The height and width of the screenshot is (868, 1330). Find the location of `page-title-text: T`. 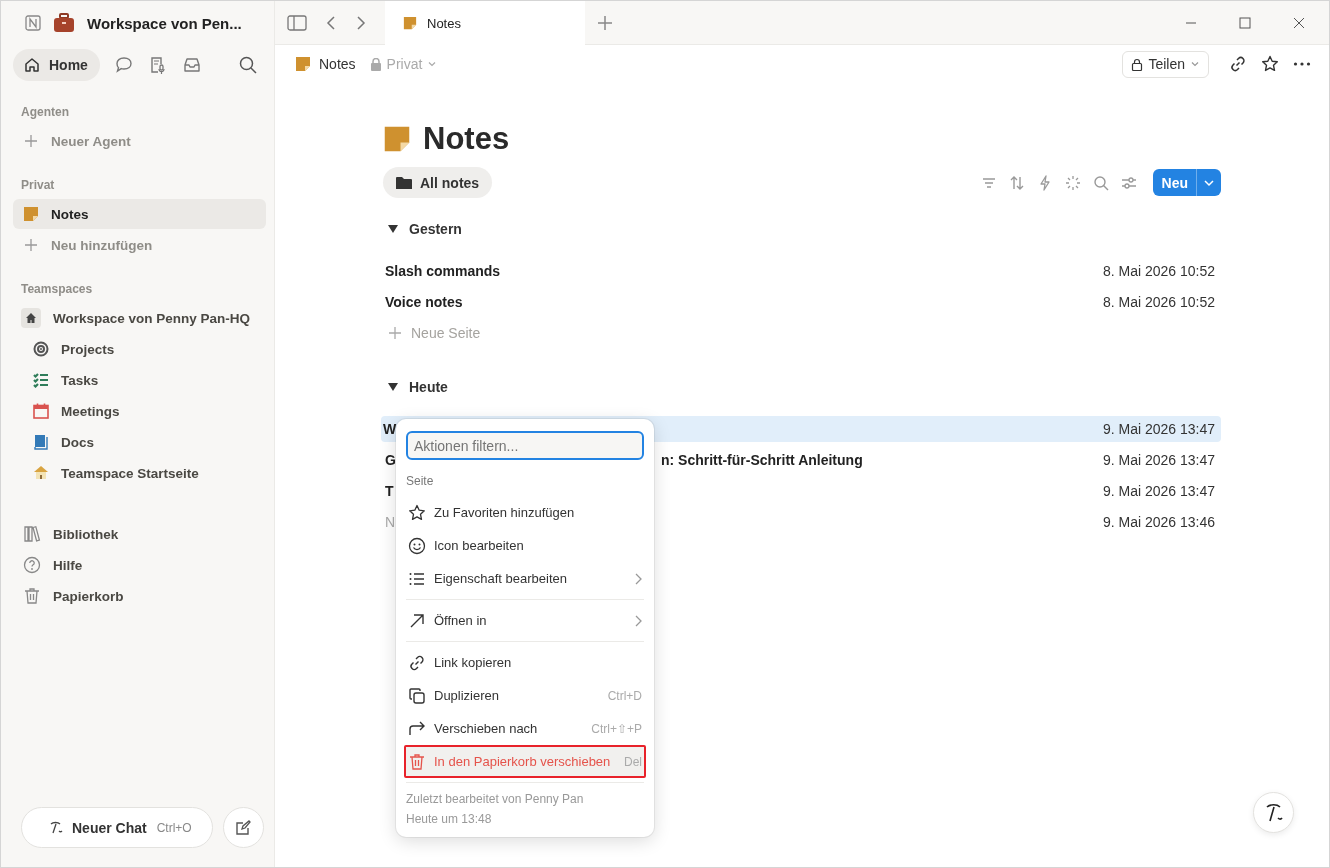

page-title-text: T is located at coordinates (389, 491).